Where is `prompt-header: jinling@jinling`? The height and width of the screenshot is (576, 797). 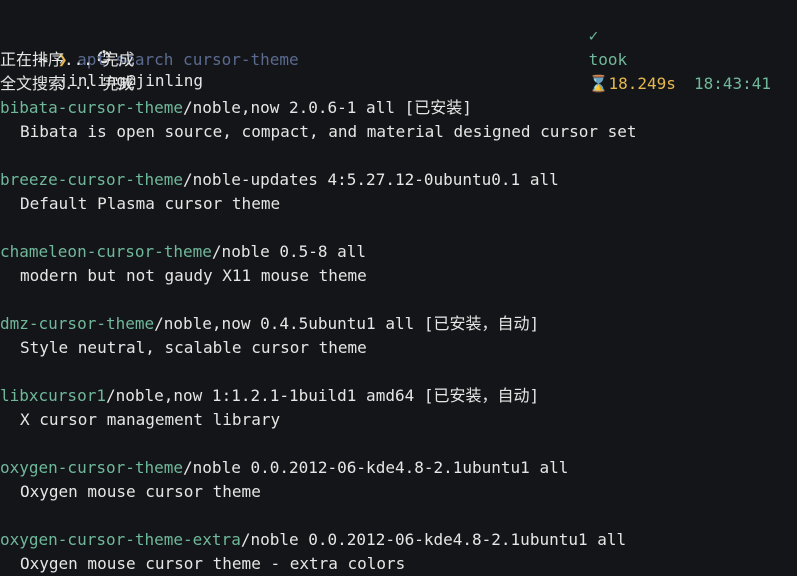 prompt-header: jinling@jinling is located at coordinates (101, 45).